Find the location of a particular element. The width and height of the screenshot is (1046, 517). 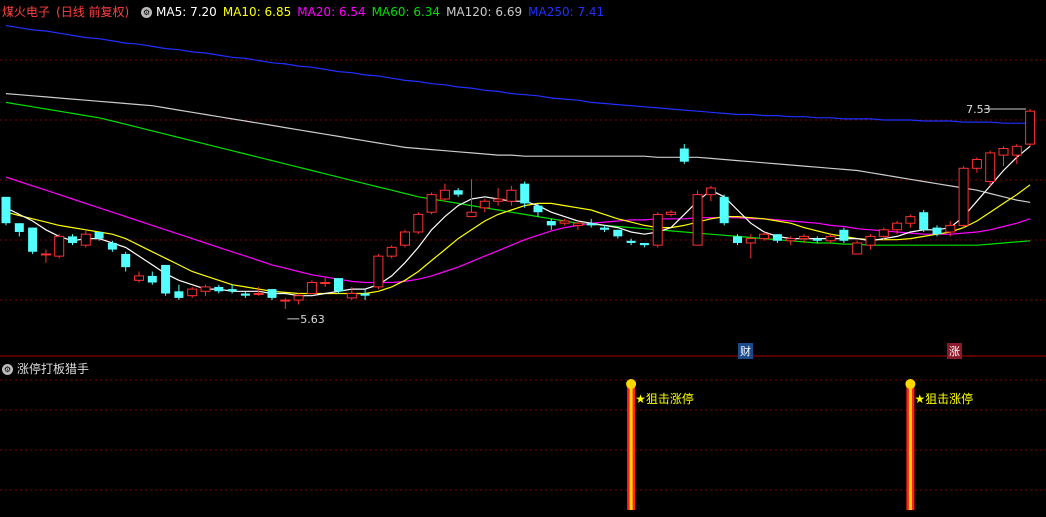

low-price-label: 5.63 is located at coordinates (312, 319).